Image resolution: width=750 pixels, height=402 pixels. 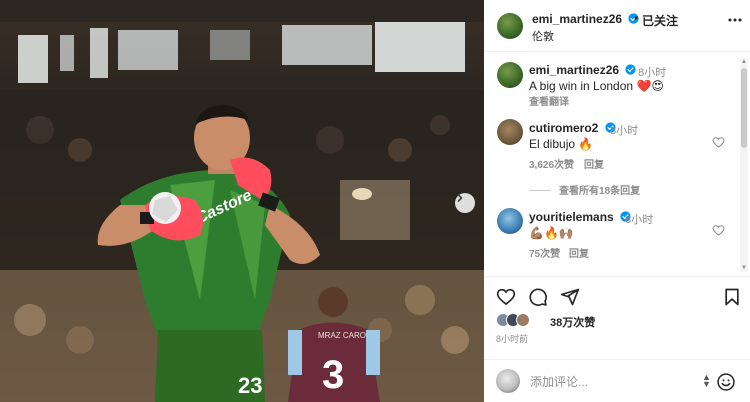 I want to click on caption-username: emi_martinez26, so click(x=574, y=70).